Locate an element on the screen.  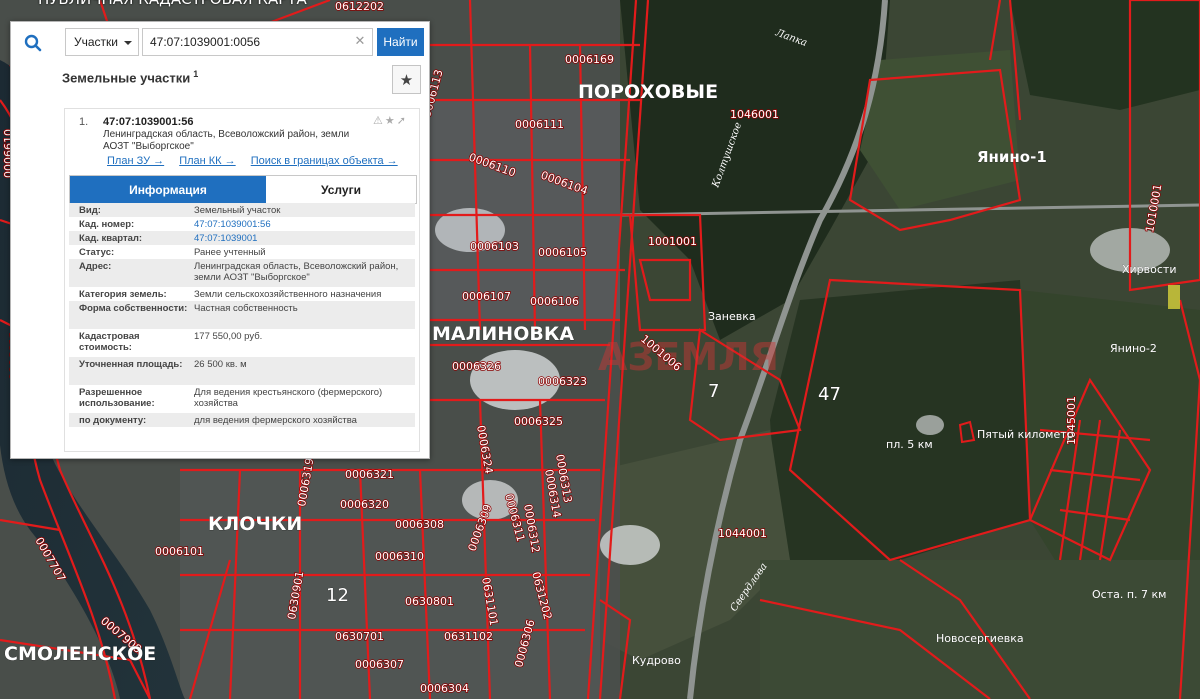
info-row: Вид: Земельный участок is located at coordinates (242, 210).